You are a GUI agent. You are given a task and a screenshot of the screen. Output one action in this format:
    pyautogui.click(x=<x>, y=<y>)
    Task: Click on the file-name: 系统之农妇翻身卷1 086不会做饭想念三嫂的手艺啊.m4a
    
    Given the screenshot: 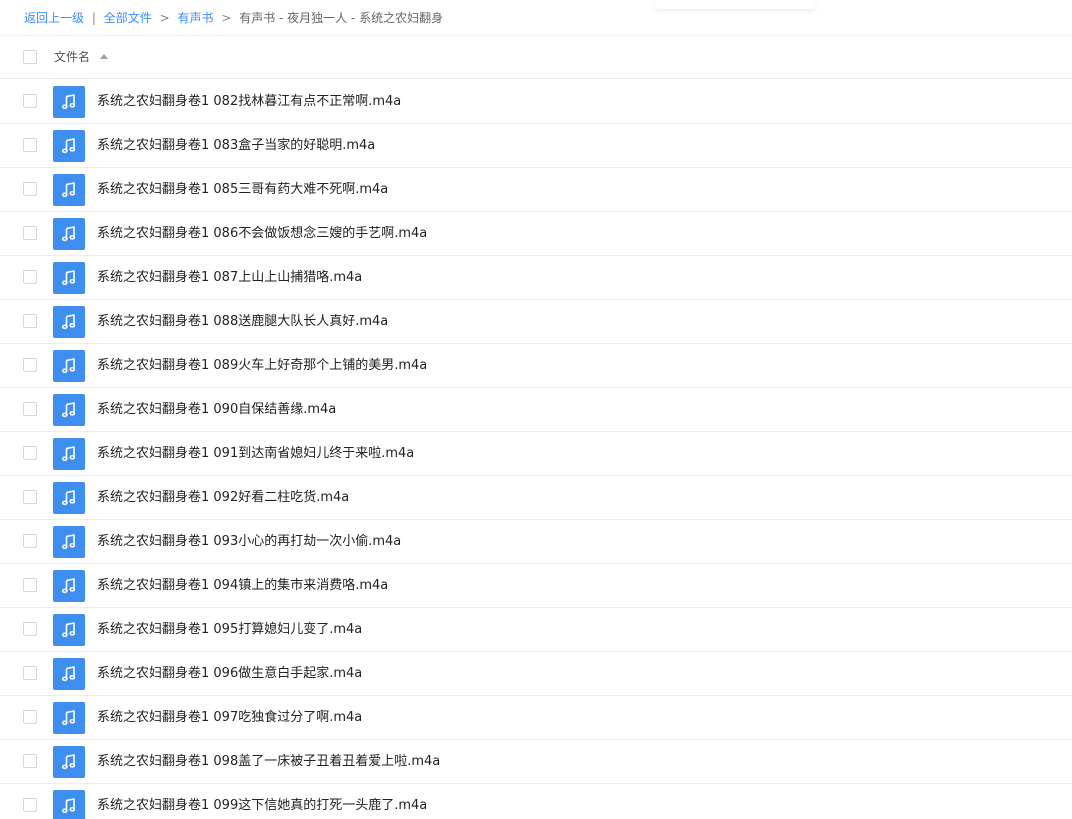 What is the action you would take?
    pyautogui.click(x=262, y=234)
    